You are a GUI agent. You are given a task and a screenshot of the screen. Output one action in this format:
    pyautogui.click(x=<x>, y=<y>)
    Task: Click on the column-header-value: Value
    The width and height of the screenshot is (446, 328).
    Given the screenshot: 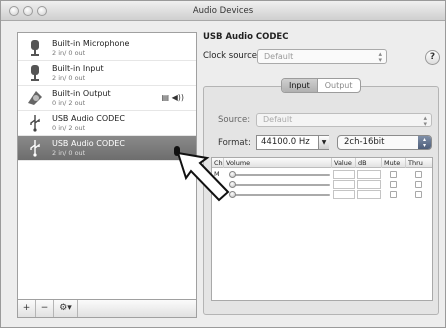 What is the action you would take?
    pyautogui.click(x=344, y=163)
    